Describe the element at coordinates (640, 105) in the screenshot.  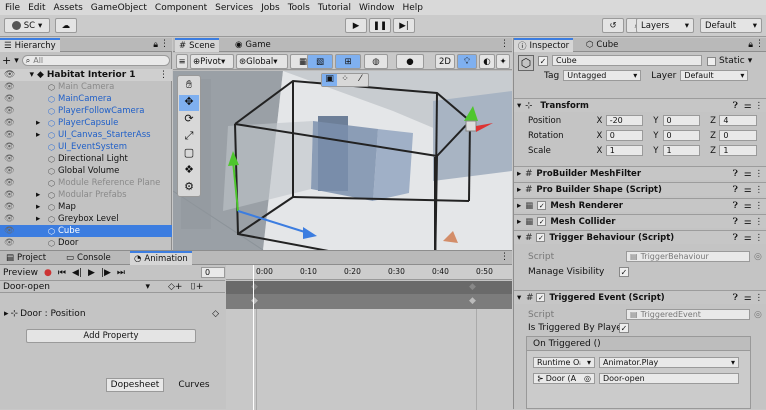
I see `transform-header: ▾ ⊹ Transform ❓︎ ⚌ ⋮` at that location.